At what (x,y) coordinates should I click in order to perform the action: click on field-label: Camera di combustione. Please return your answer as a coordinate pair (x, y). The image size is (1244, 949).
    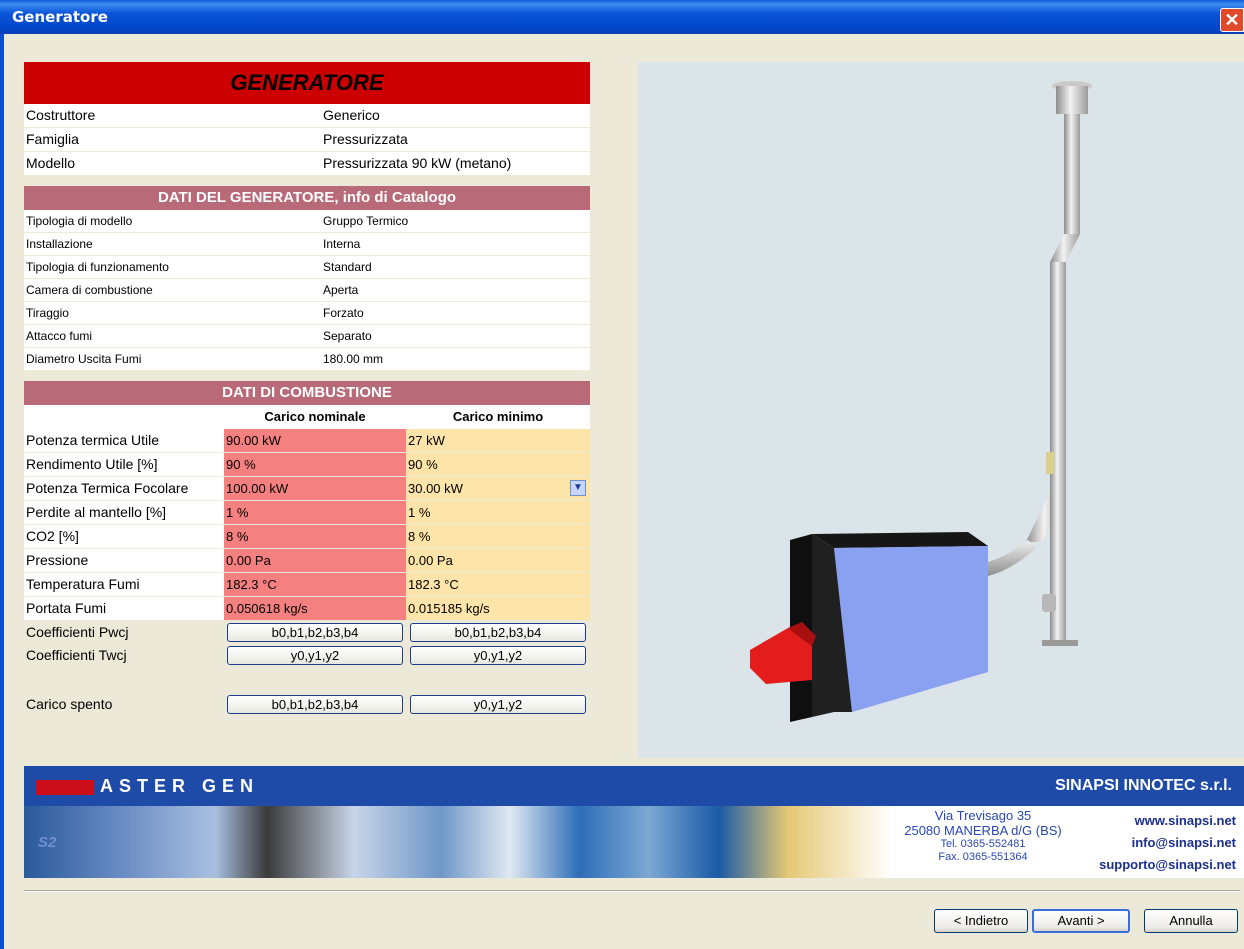
    Looking at the image, I should click on (89, 290).